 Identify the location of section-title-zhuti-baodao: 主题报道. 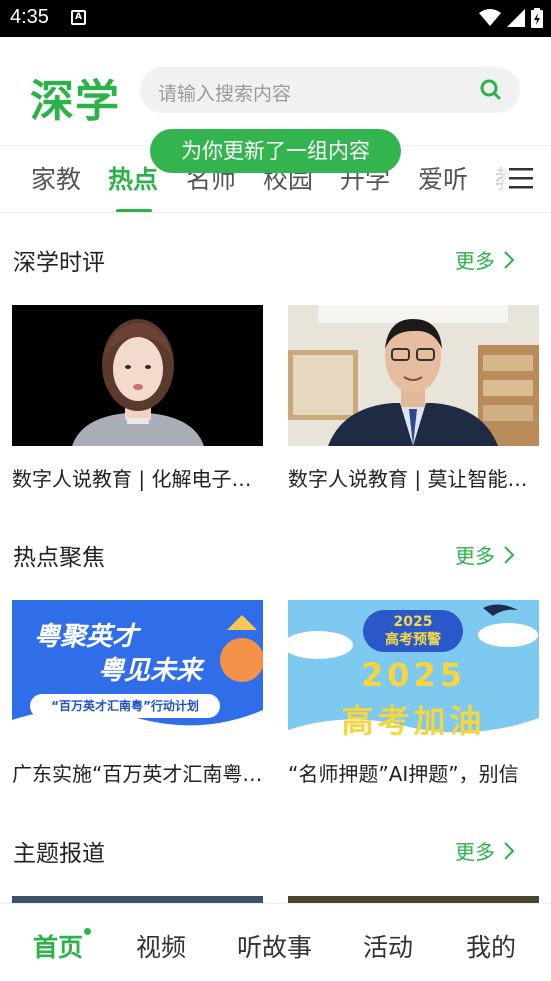
(59, 854).